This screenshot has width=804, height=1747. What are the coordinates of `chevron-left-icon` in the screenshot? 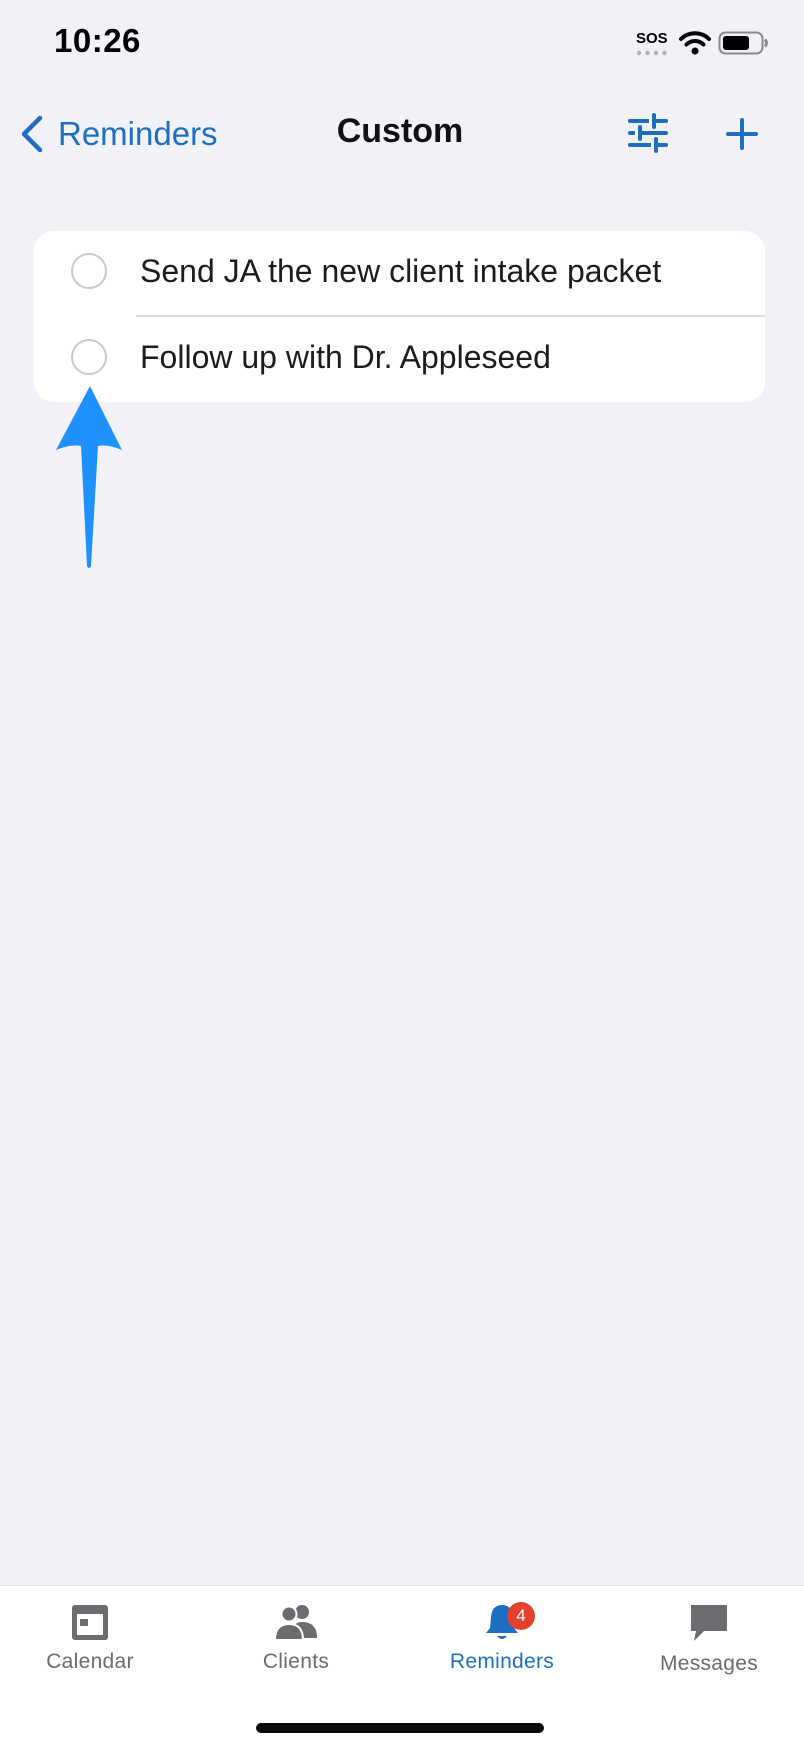 It's located at (32, 134).